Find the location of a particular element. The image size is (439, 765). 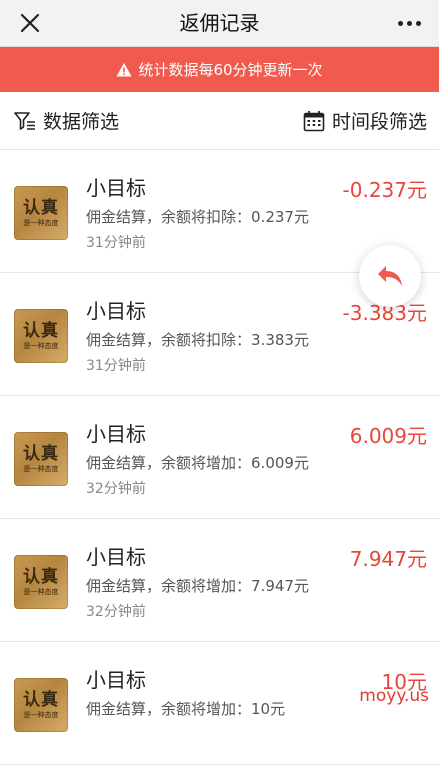

record-amount: -0.237元 is located at coordinates (384, 190).